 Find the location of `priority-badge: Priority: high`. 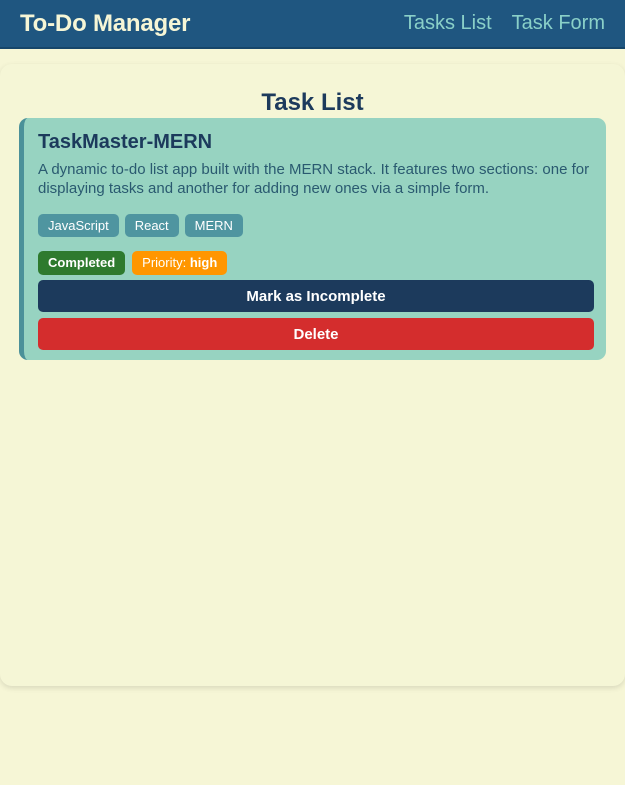

priority-badge: Priority: high is located at coordinates (180, 263).